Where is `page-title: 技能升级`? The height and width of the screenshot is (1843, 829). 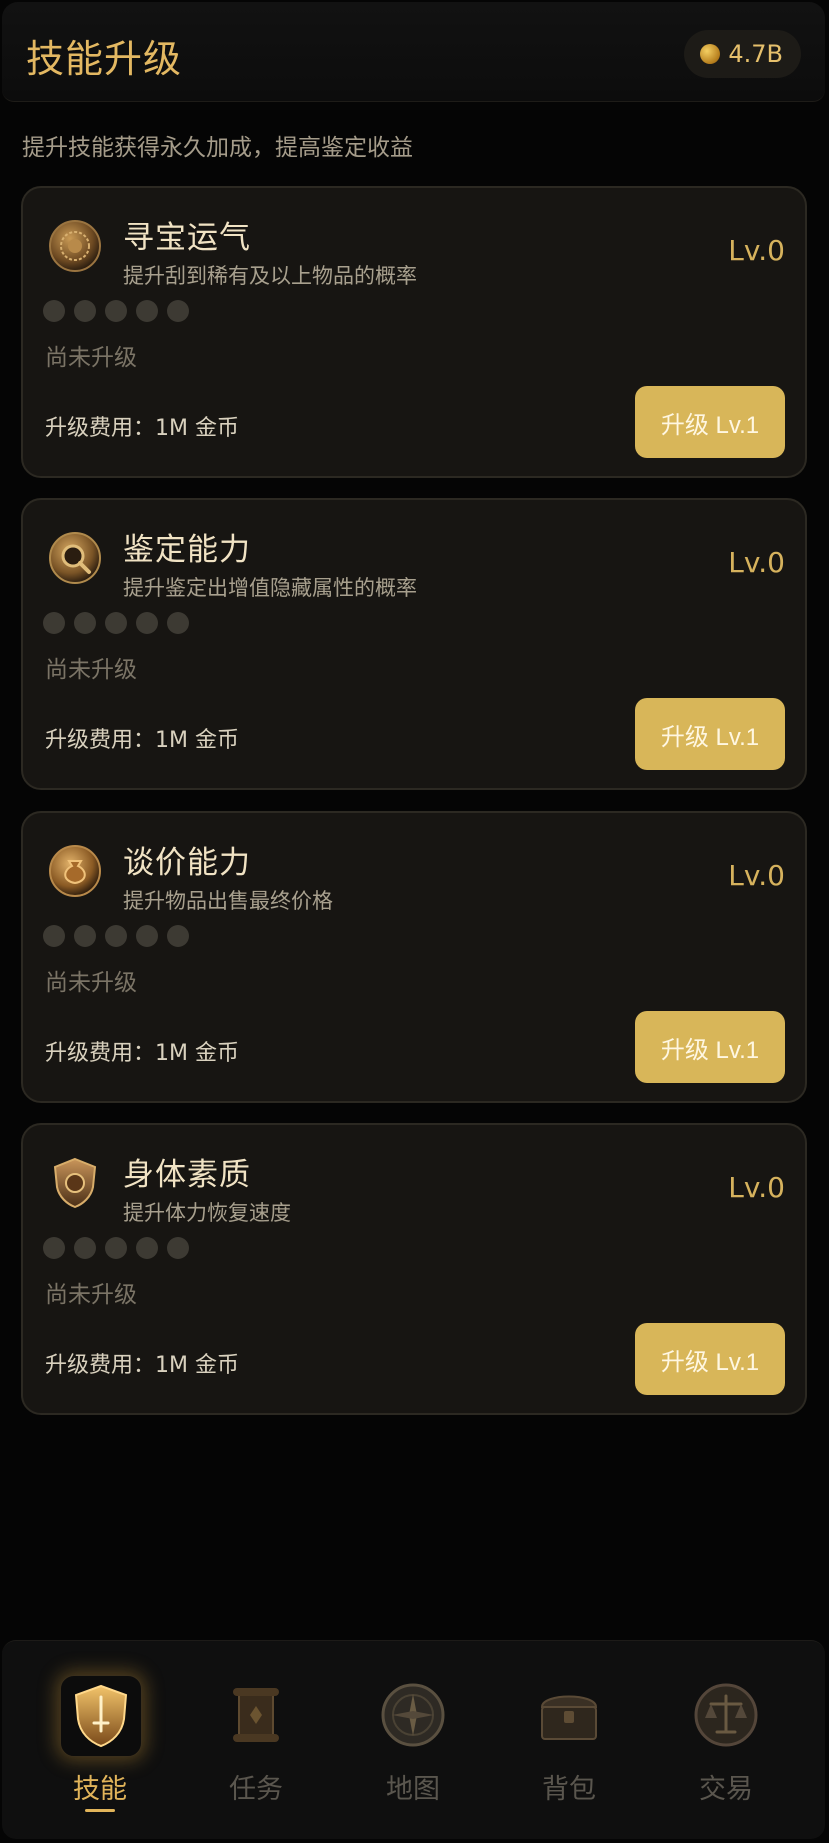
page-title: 技能升级 is located at coordinates (104, 59).